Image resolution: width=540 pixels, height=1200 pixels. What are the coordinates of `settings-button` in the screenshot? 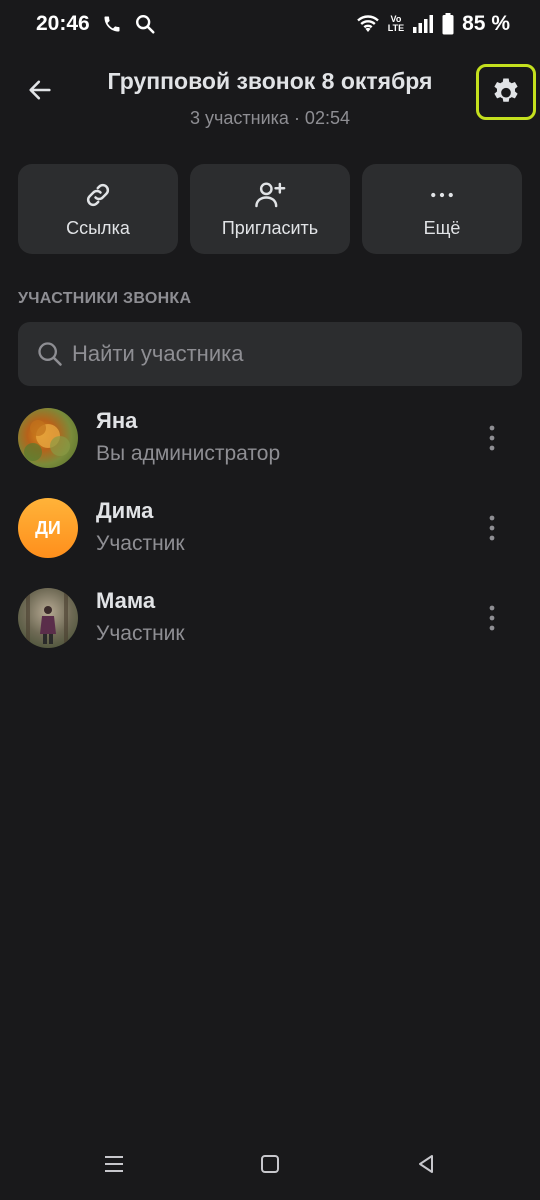 It's located at (506, 92).